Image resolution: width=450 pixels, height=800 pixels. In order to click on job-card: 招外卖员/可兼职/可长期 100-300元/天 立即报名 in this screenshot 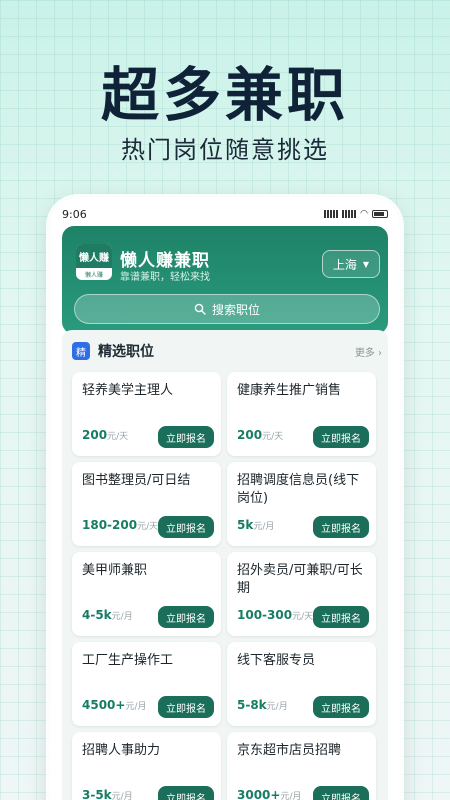, I will do `click(301, 594)`.